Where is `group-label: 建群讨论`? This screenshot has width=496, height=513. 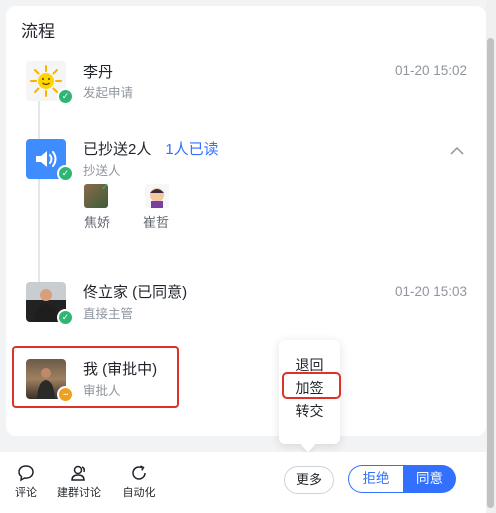
group-label: 建群讨论 is located at coordinates (79, 493).